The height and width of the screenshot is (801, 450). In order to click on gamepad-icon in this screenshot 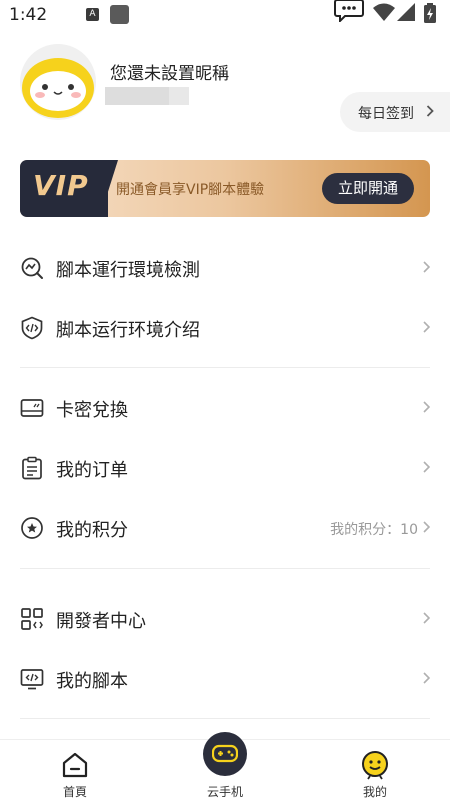, I will do `click(225, 753)`.